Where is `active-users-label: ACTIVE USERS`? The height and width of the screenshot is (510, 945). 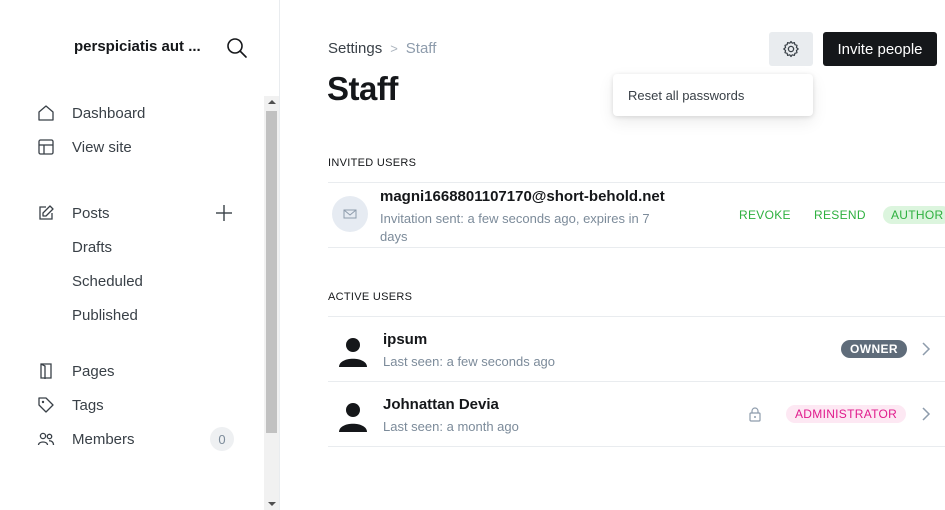 active-users-label: ACTIVE USERS is located at coordinates (370, 297).